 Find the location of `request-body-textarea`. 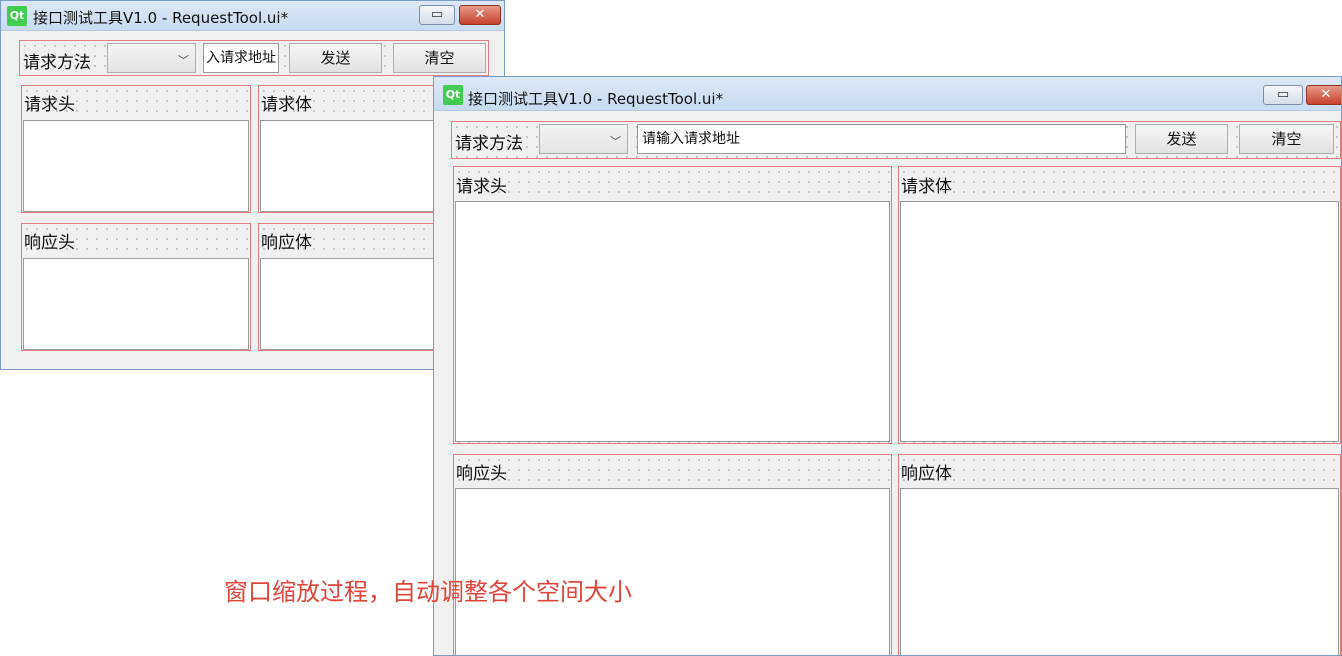

request-body-textarea is located at coordinates (1119, 321).